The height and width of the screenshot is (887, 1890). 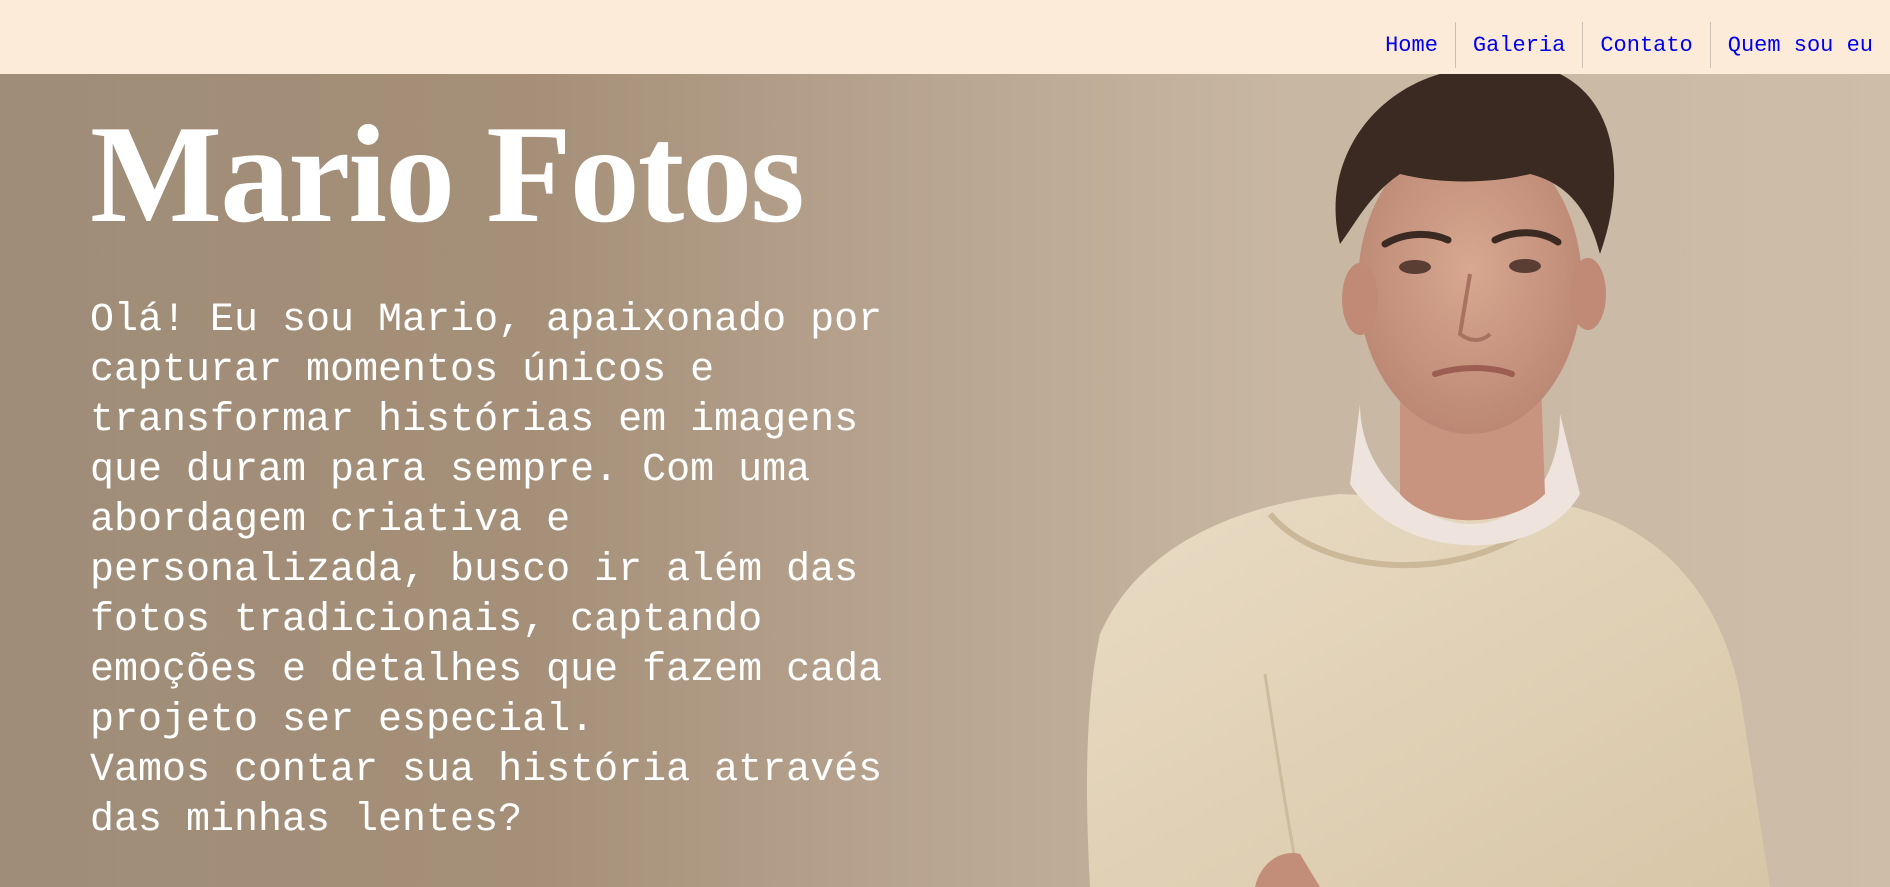 What do you see at coordinates (447, 174) in the screenshot?
I see `hero-title: Mario Fotos` at bounding box center [447, 174].